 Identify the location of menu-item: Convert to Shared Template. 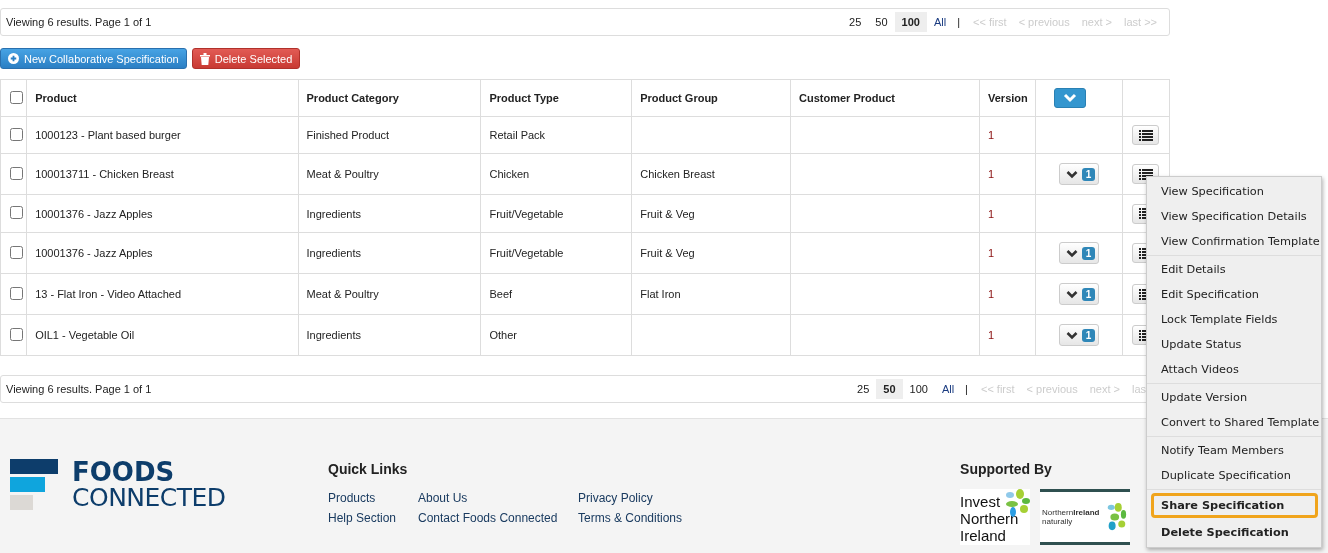
(1234, 422).